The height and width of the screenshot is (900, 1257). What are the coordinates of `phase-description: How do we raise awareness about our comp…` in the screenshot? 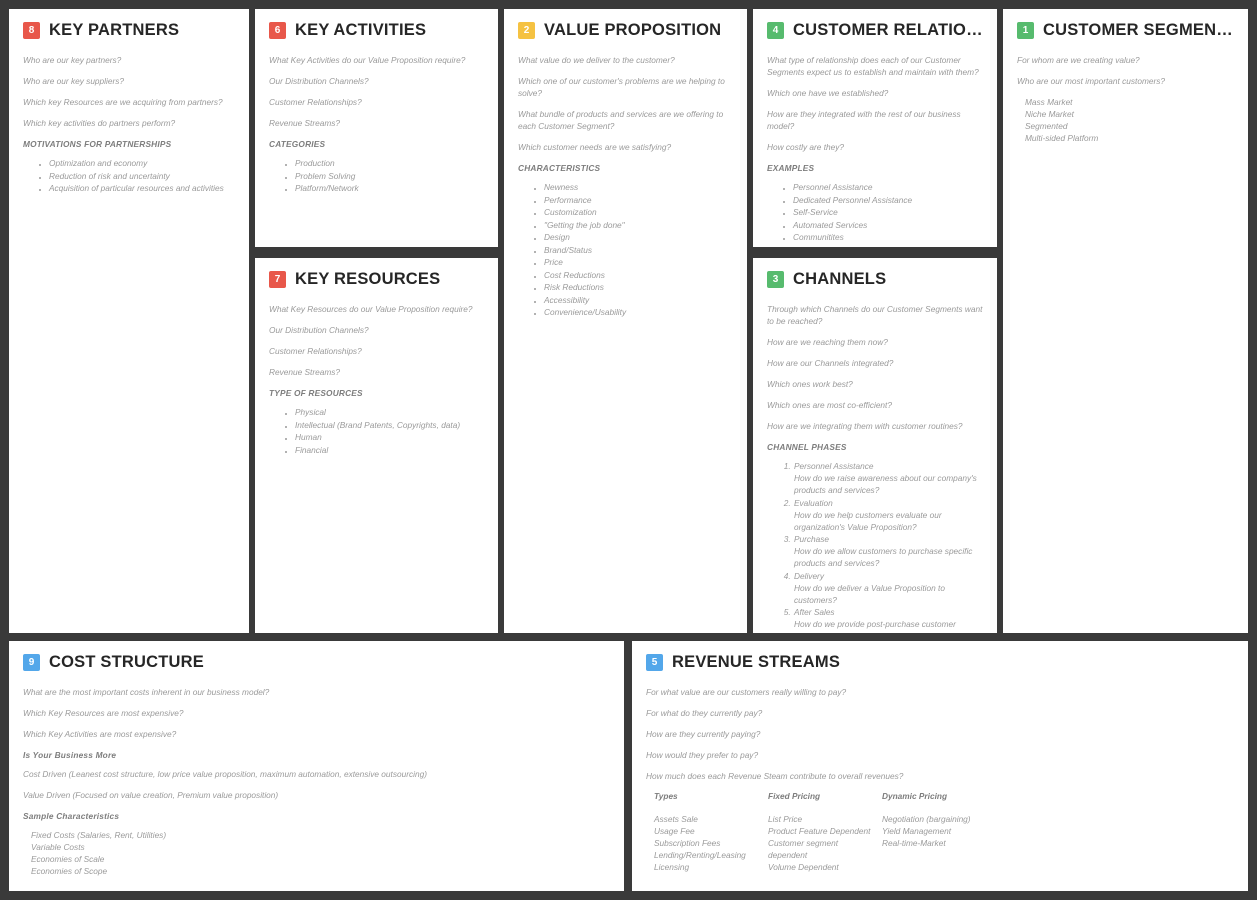 It's located at (885, 484).